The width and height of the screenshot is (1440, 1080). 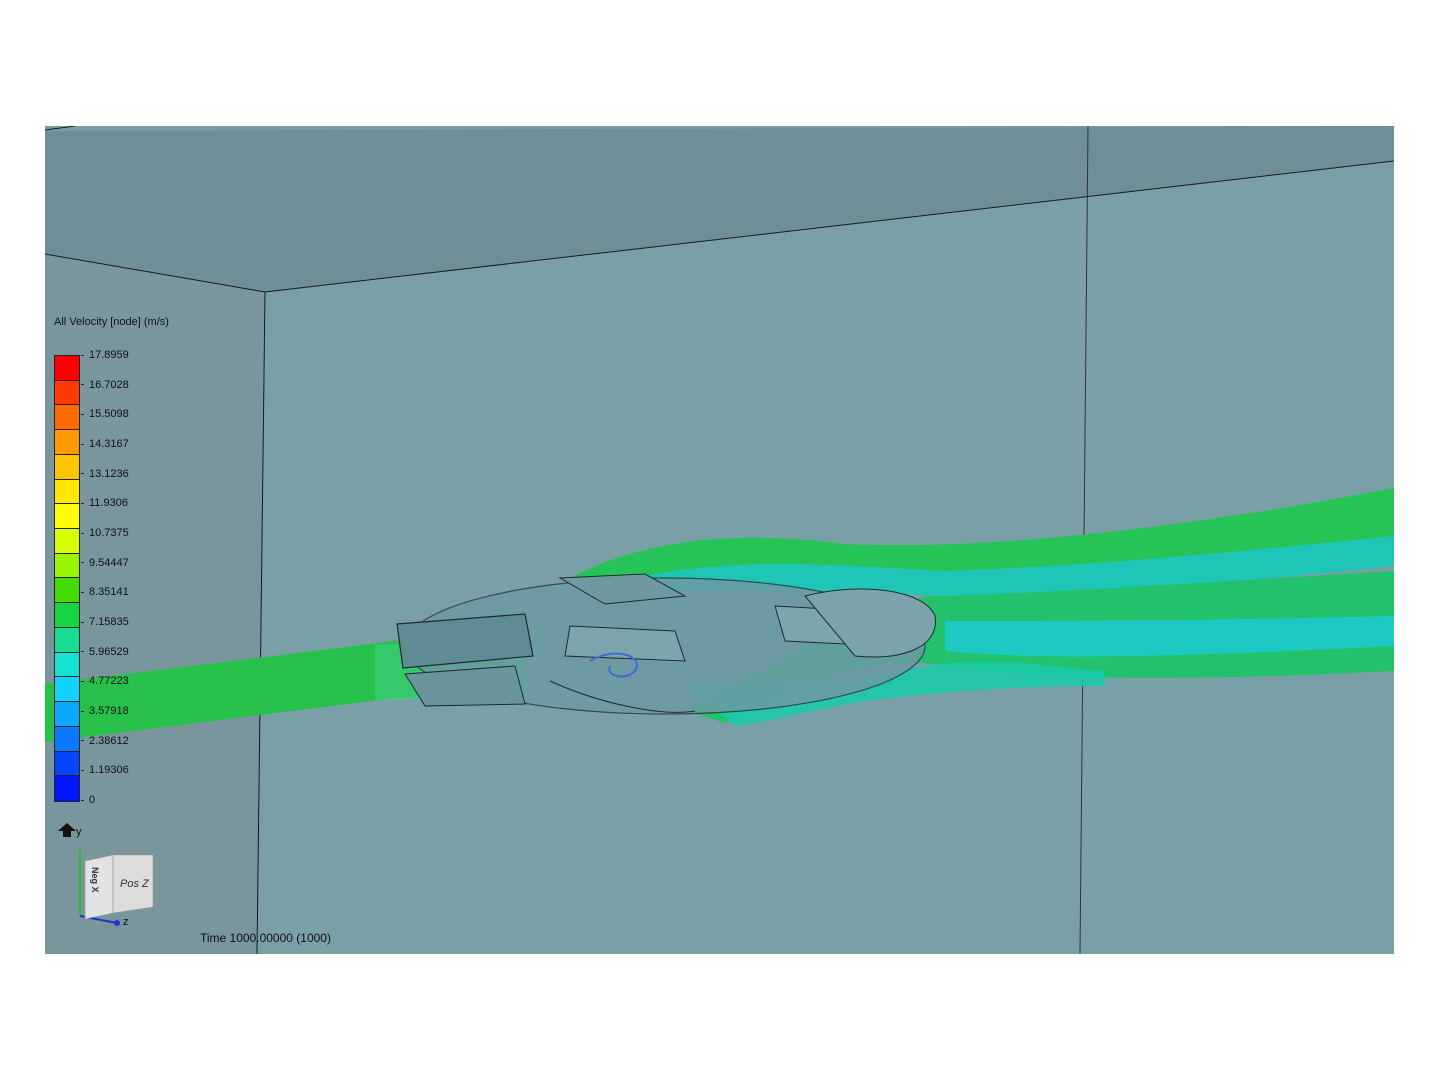 I want to click on colorbar-tick-label: 9.54447, so click(x=105, y=563).